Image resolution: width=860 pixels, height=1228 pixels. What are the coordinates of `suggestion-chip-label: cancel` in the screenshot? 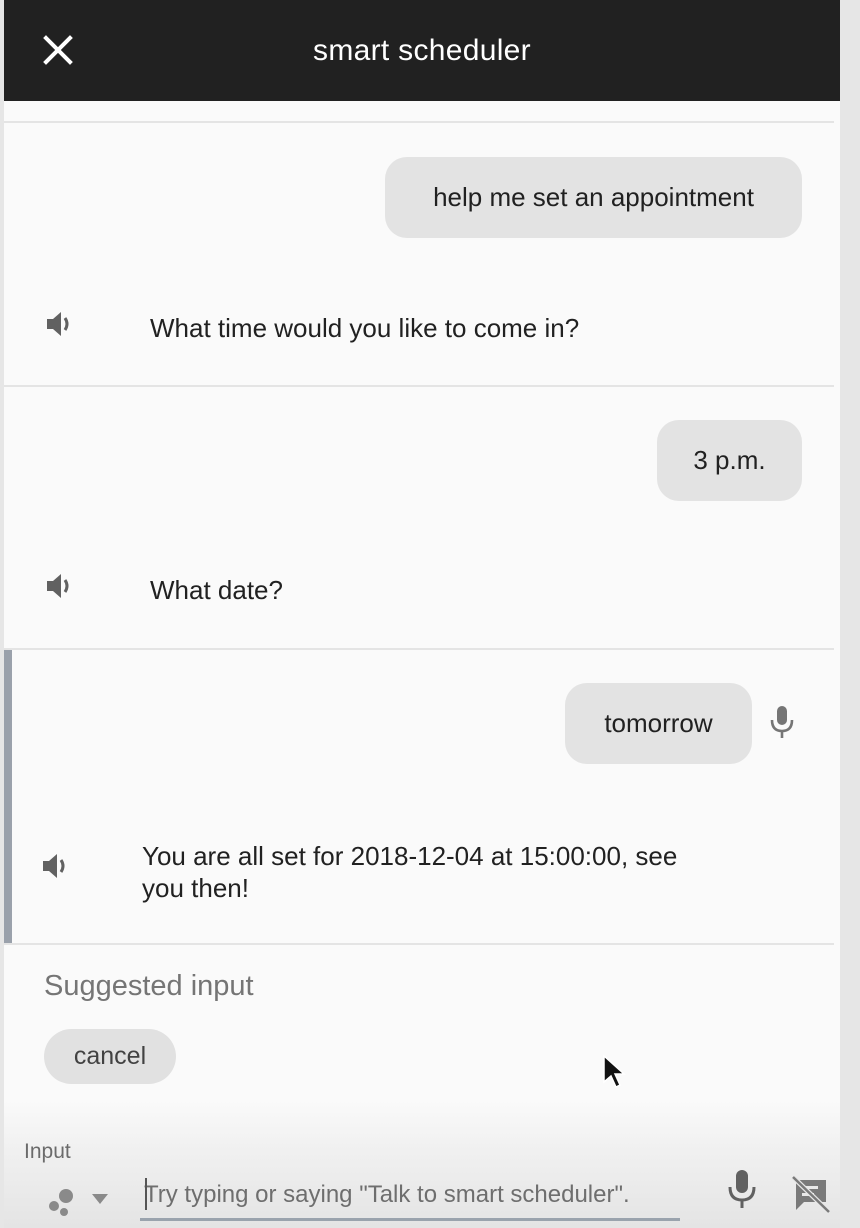 It's located at (110, 1056).